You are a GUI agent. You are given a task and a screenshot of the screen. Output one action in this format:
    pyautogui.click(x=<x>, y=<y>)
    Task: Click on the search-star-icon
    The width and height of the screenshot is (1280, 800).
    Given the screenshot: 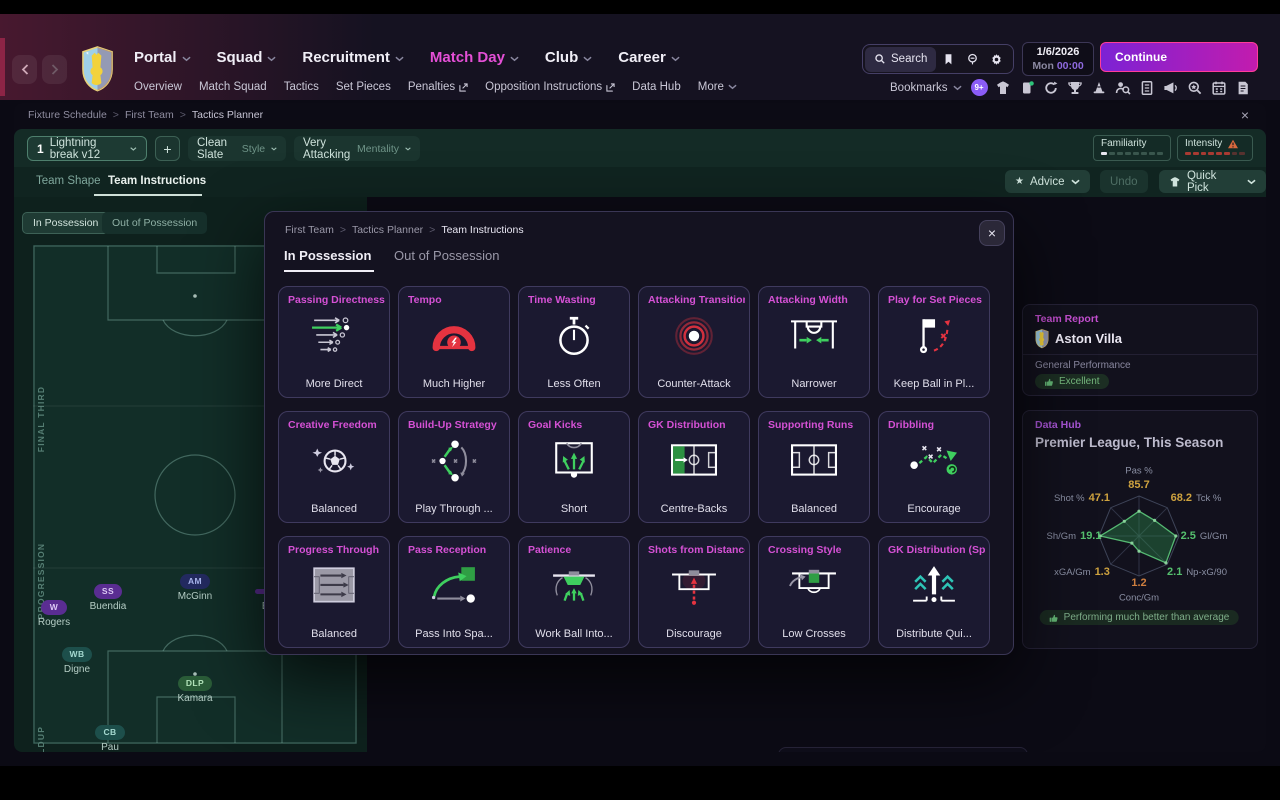 What is the action you would take?
    pyautogui.click(x=1195, y=87)
    